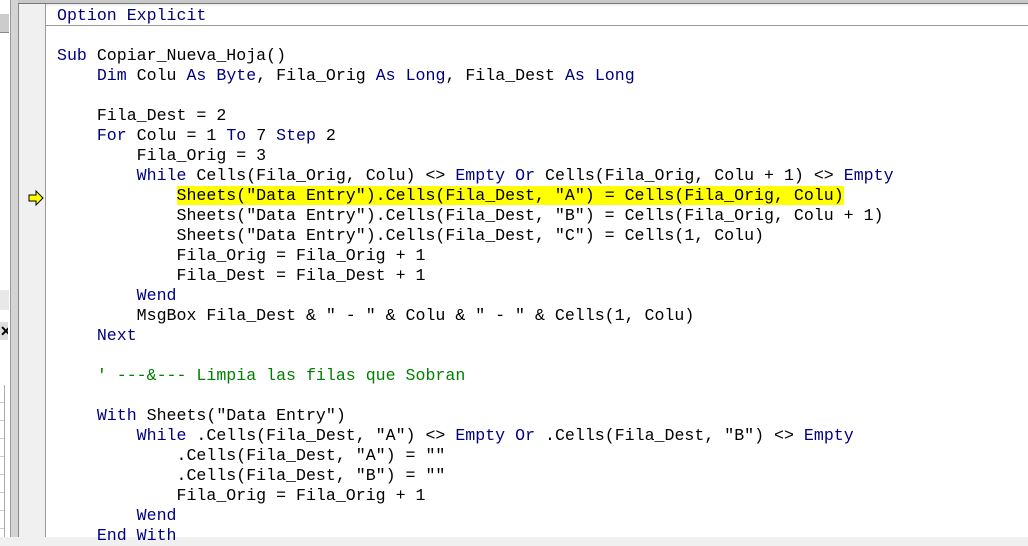  Describe the element at coordinates (537, 156) in the screenshot. I see `code-line: Fila_Orig = 3` at that location.